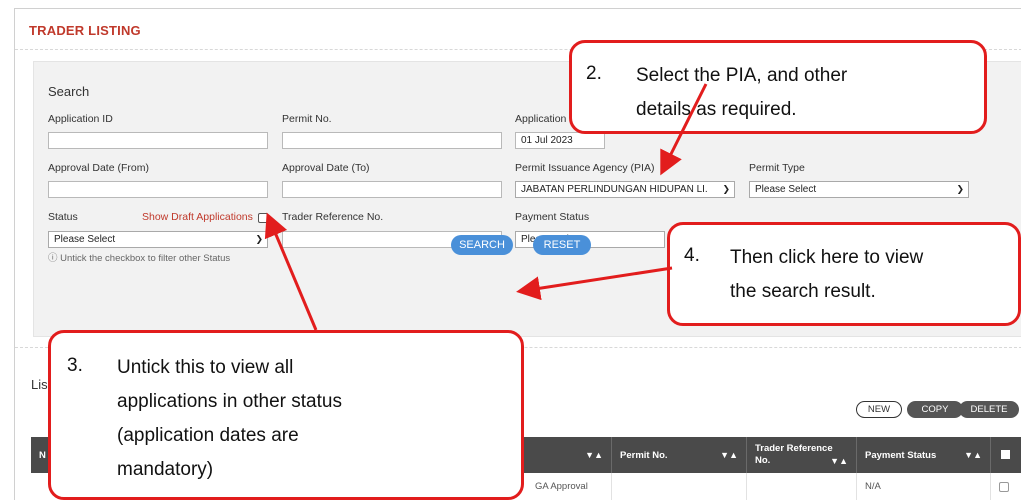  What do you see at coordinates (873, 486) in the screenshot?
I see `row-payment-status-cell: N/A` at bounding box center [873, 486].